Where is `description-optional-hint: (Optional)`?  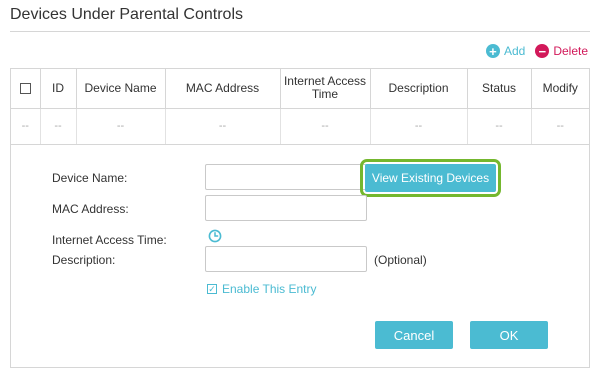 description-optional-hint: (Optional) is located at coordinates (400, 260).